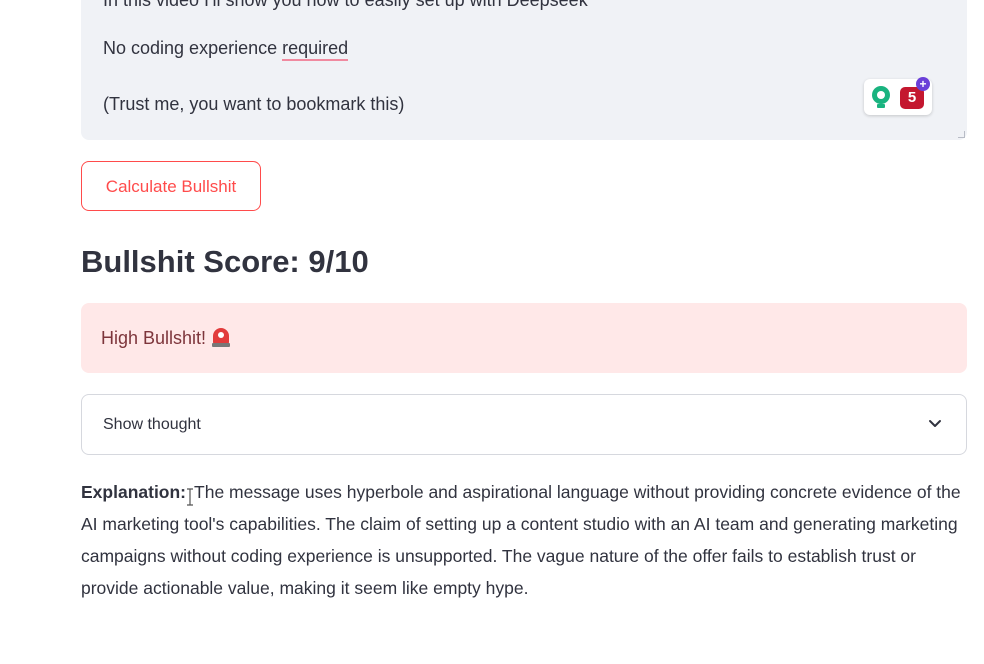 The height and width of the screenshot is (664, 984). Describe the element at coordinates (935, 423) in the screenshot. I see `chevron-down-icon` at that location.